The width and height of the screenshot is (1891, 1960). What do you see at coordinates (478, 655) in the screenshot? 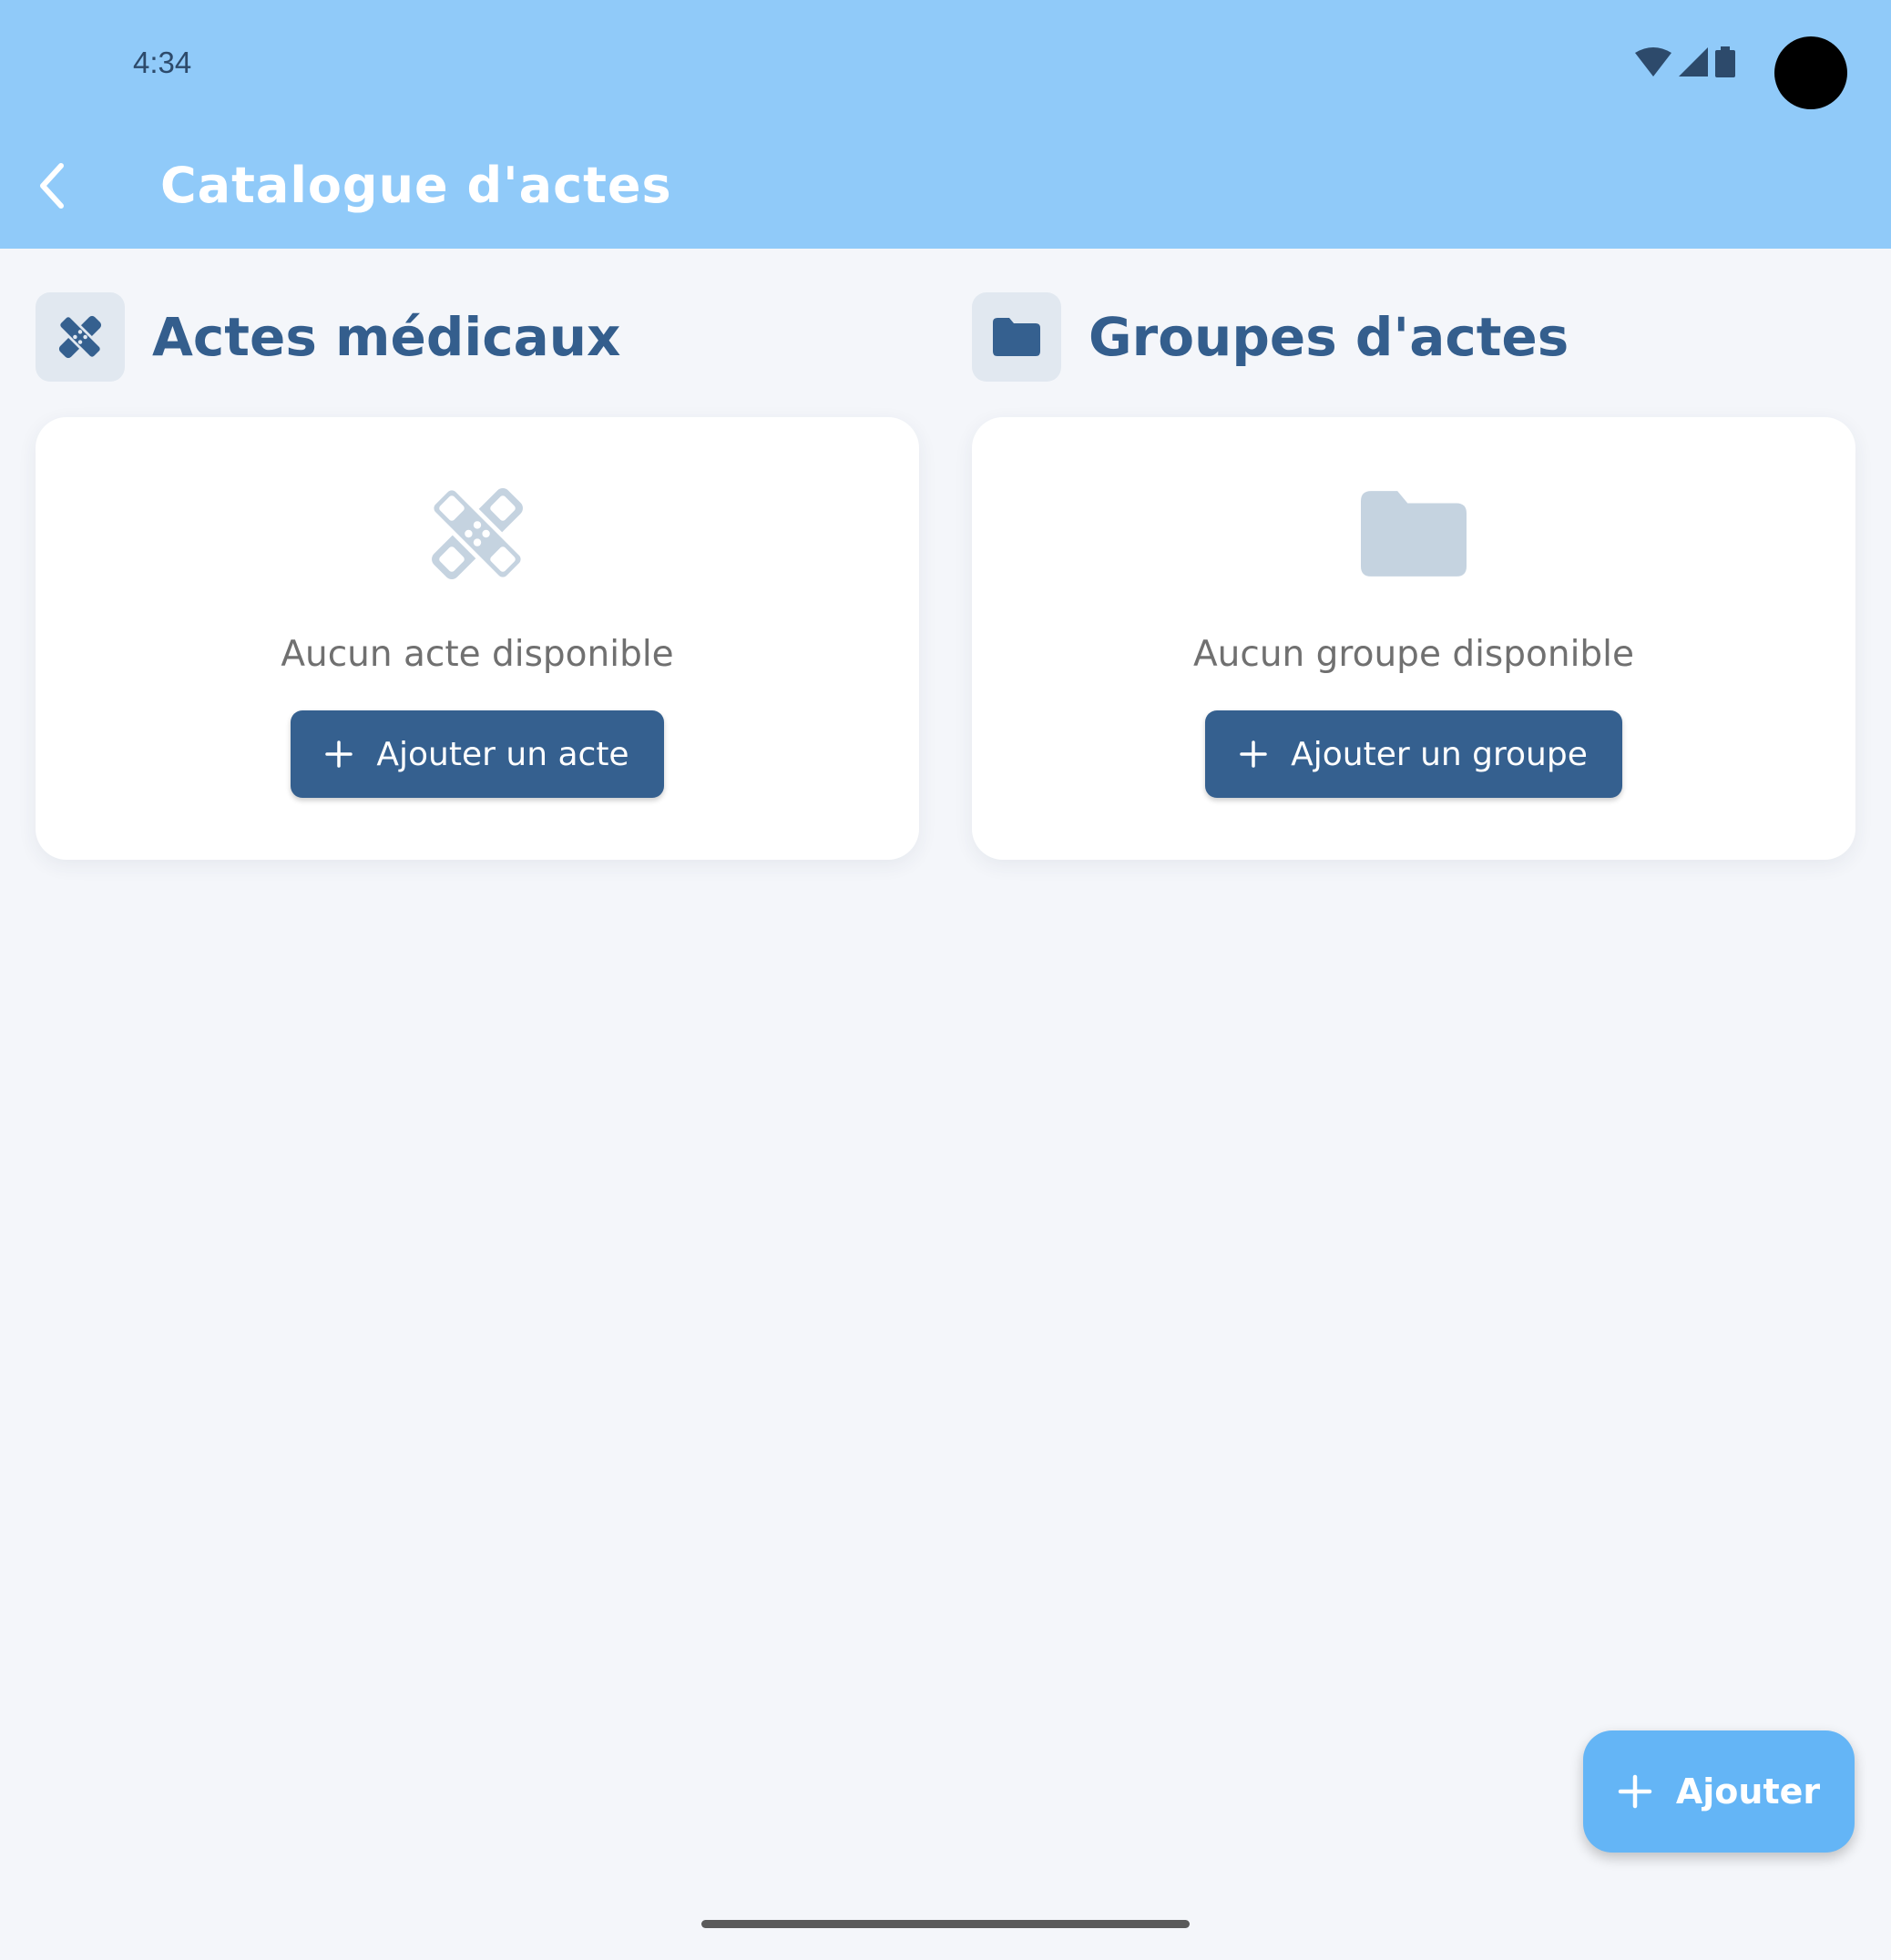
I see `empty-state-text: Aucun acte disponible` at bounding box center [478, 655].